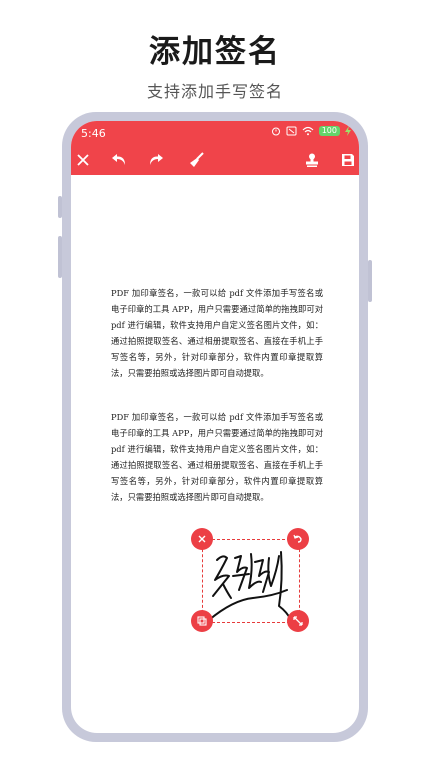 This screenshot has height=765, width=430. I want to click on undo-button, so click(119, 160).